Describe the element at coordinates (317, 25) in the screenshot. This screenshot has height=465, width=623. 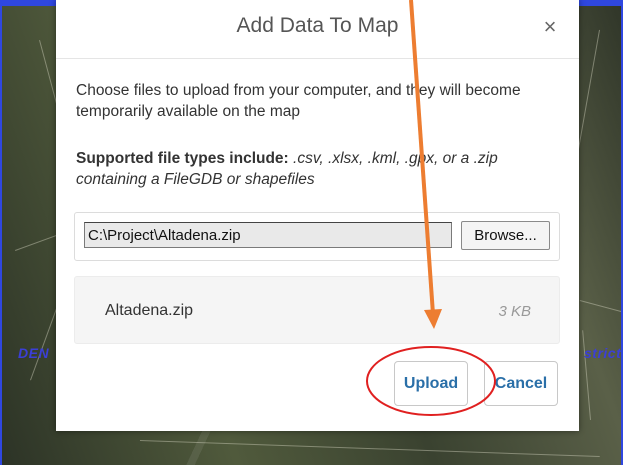
I see `dialog-title: Add Data To Map` at that location.